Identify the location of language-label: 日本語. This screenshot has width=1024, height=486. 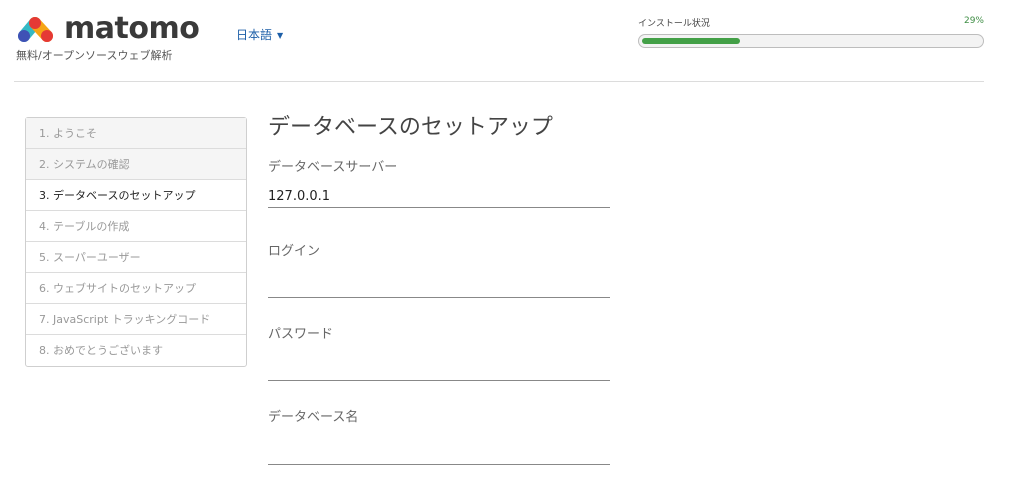
(254, 35).